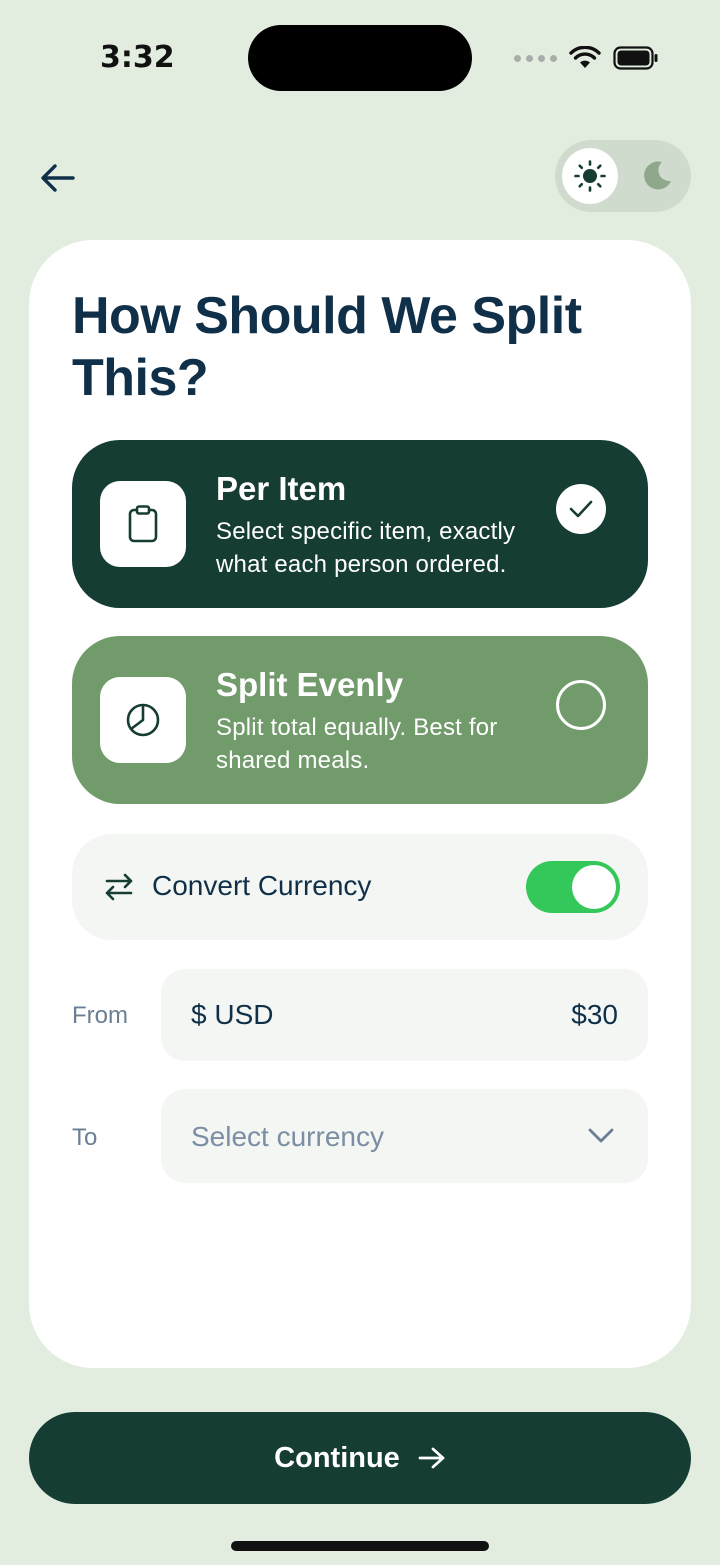 This screenshot has width=720, height=1565. What do you see at coordinates (337, 1457) in the screenshot?
I see `continue-label: Continue` at bounding box center [337, 1457].